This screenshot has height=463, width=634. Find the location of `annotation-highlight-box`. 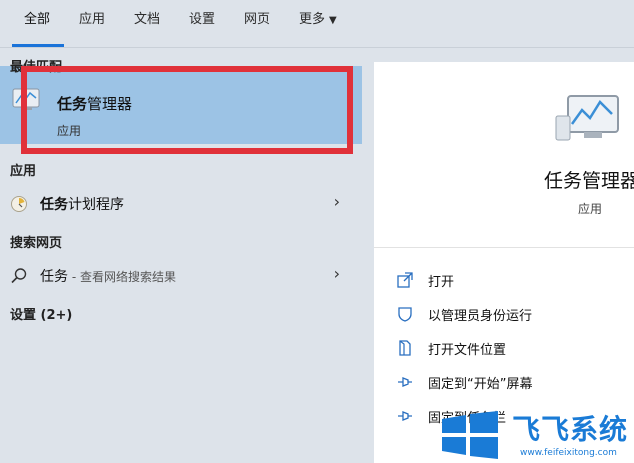

annotation-highlight-box is located at coordinates (187, 110).